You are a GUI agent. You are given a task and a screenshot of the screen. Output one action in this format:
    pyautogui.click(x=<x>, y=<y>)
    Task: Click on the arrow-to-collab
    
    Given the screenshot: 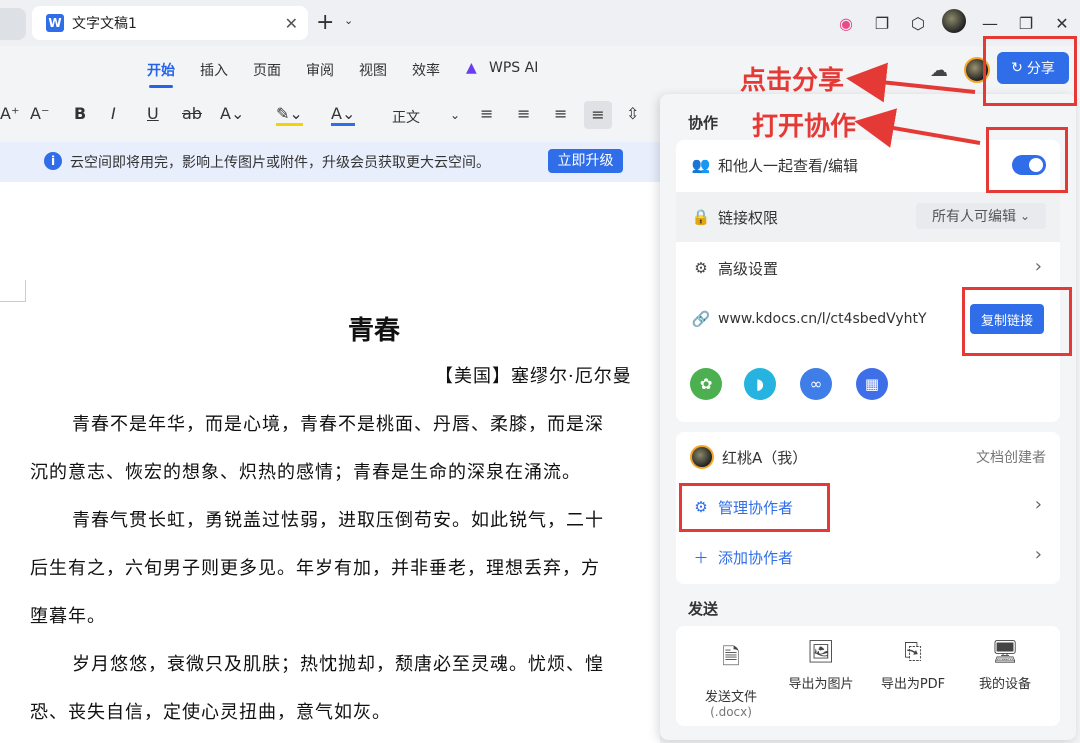 What is the action you would take?
    pyautogui.click(x=917, y=128)
    